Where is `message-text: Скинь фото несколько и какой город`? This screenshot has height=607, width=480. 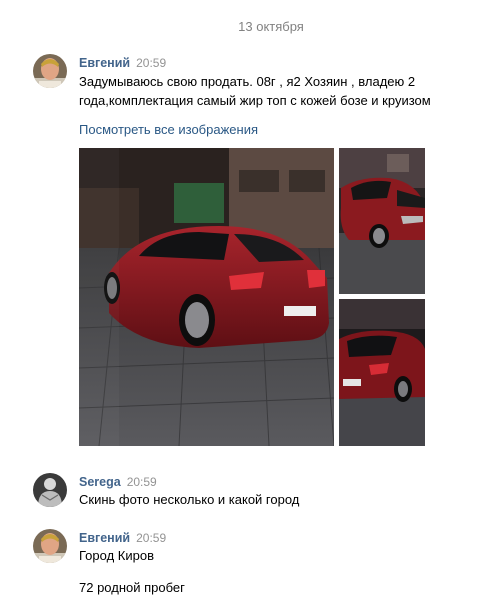 message-text: Скинь фото несколько и какой город is located at coordinates (189, 499).